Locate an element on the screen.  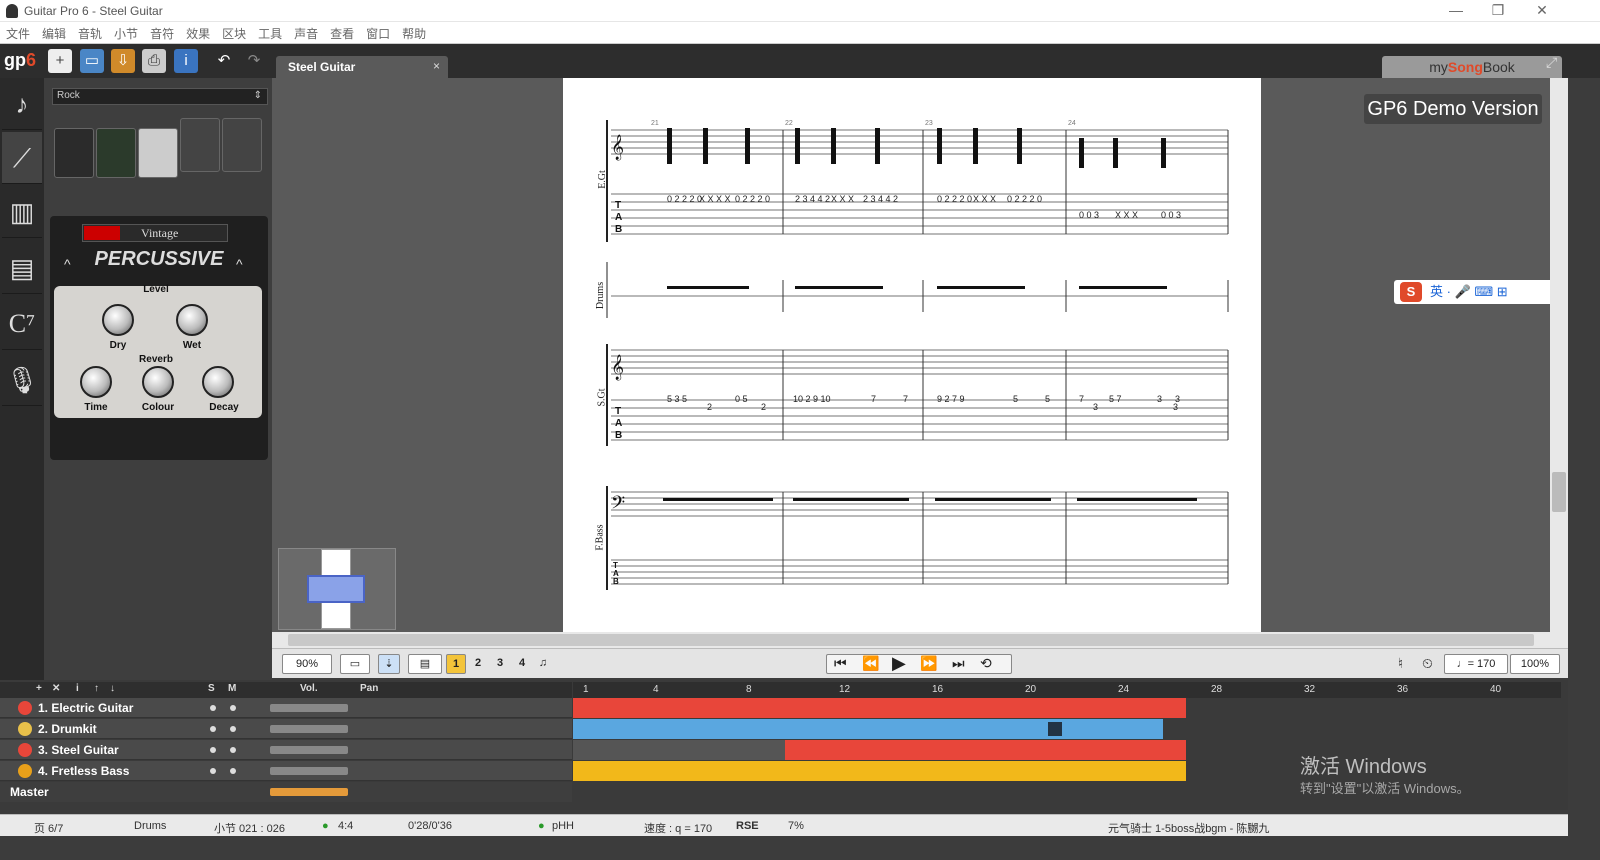
ime-toolbar: S英 · 🎤 ⌨ ⊞ is located at coordinates (1481, 292).